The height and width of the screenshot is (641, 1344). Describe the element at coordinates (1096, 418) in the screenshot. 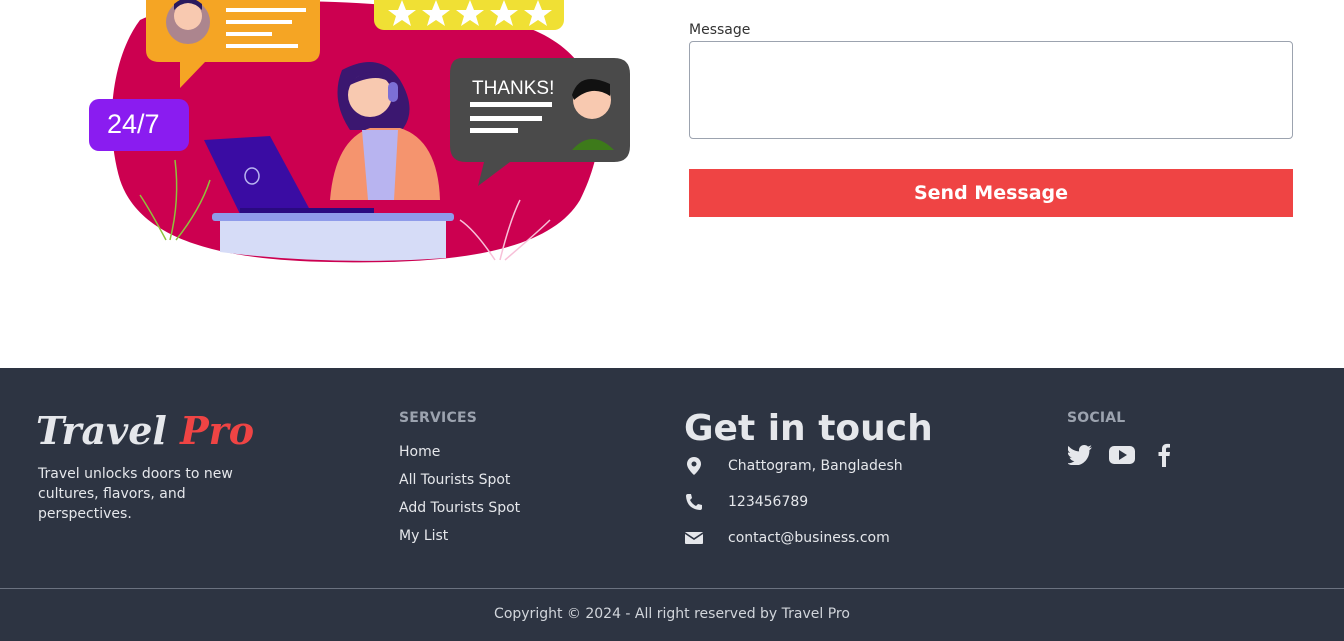

I see `social-heading: SOCIAL` at that location.